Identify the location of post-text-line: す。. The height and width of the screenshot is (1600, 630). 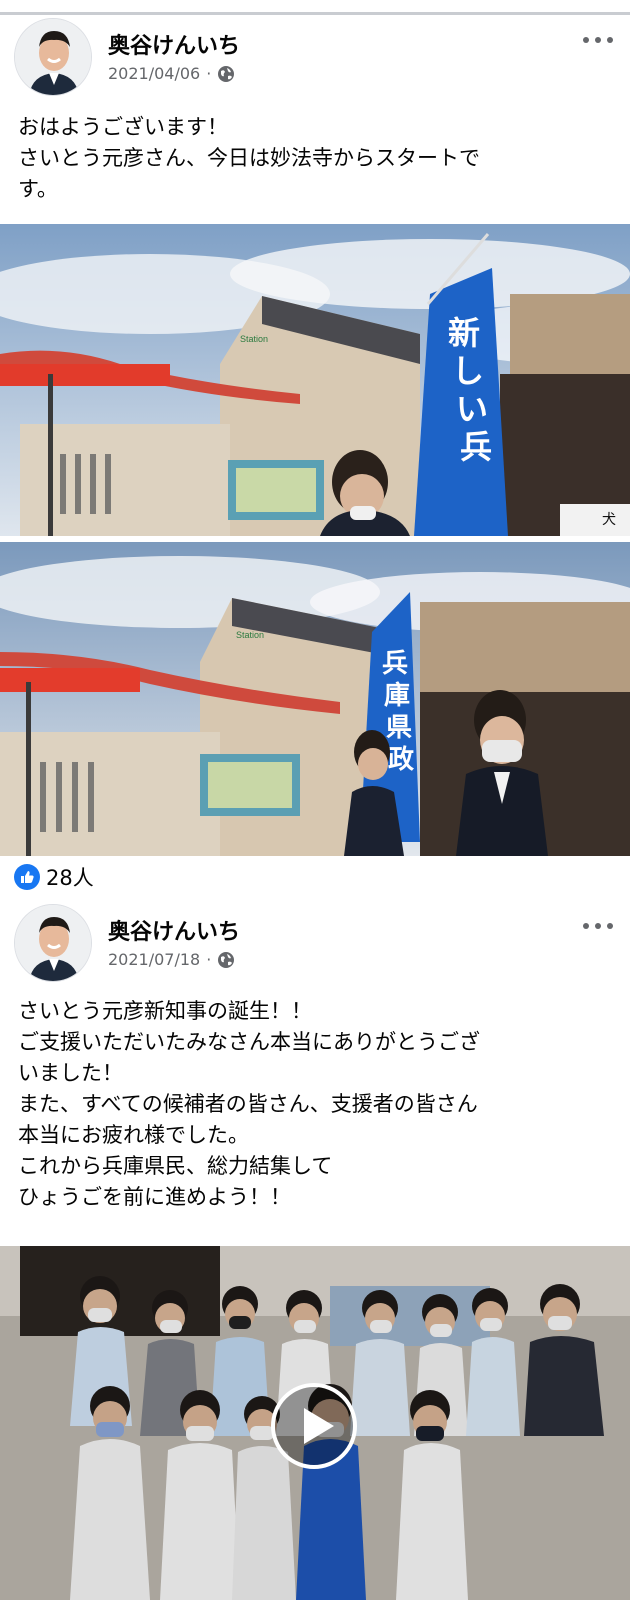
(38, 189).